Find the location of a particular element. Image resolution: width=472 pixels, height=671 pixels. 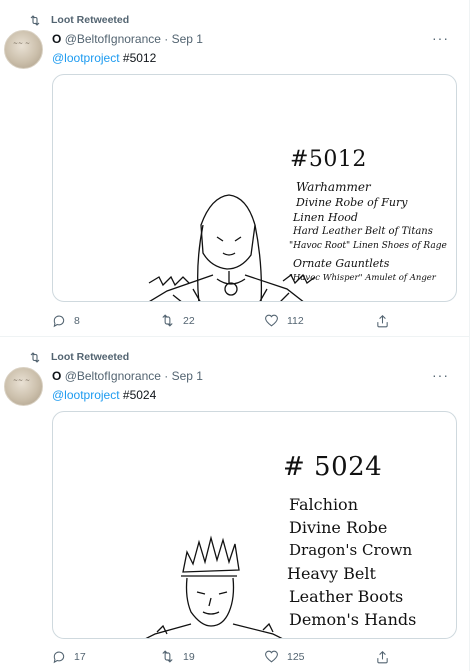

art-item: "Havoc Root" Linen Shoes of Rage is located at coordinates (368, 246).